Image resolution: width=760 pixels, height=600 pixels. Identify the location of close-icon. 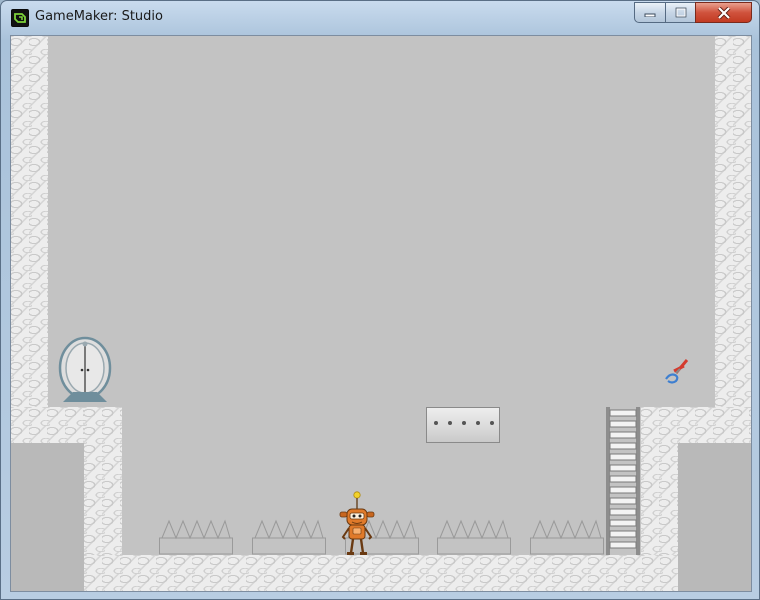
(723, 12).